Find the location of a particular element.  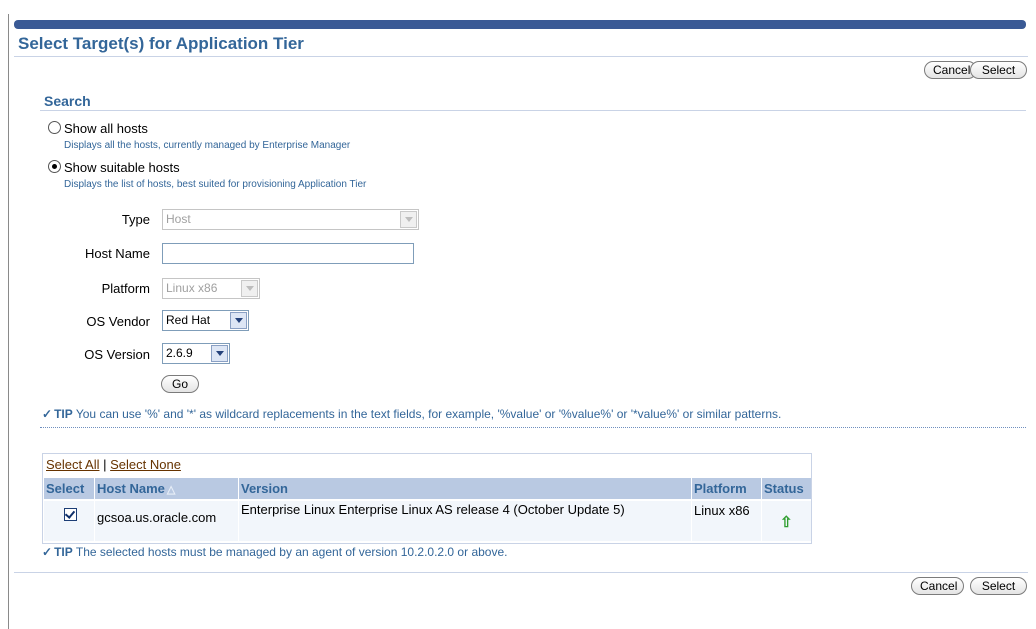

column-header-status: Status is located at coordinates (786, 488).